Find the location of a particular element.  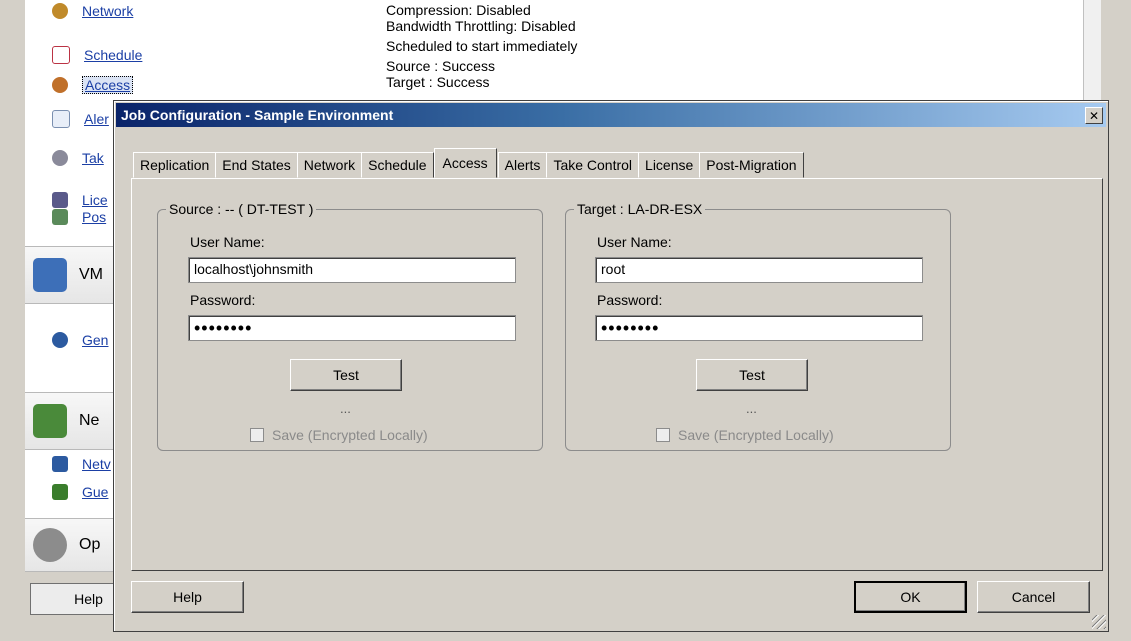

sidebar-item-alerts: Aler is located at coordinates (80, 119).